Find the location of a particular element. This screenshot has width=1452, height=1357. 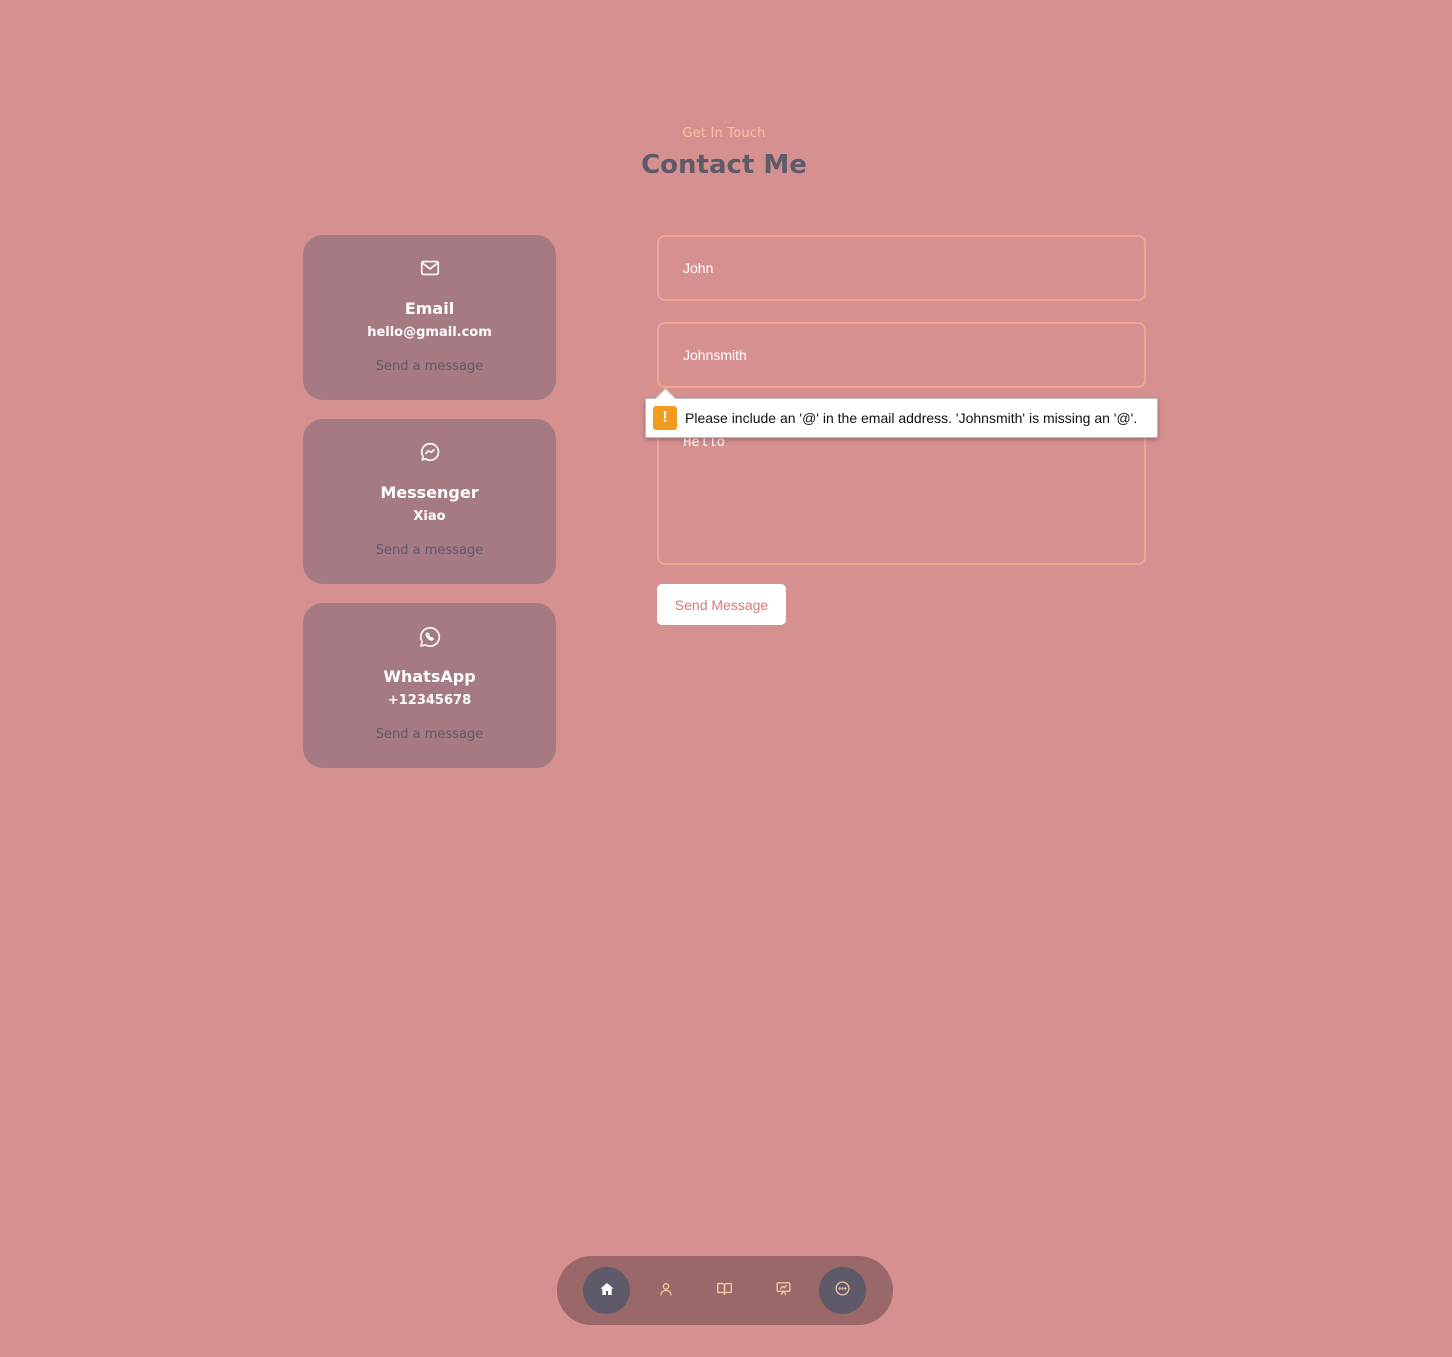

email-send-link: Send a message is located at coordinates (429, 366).